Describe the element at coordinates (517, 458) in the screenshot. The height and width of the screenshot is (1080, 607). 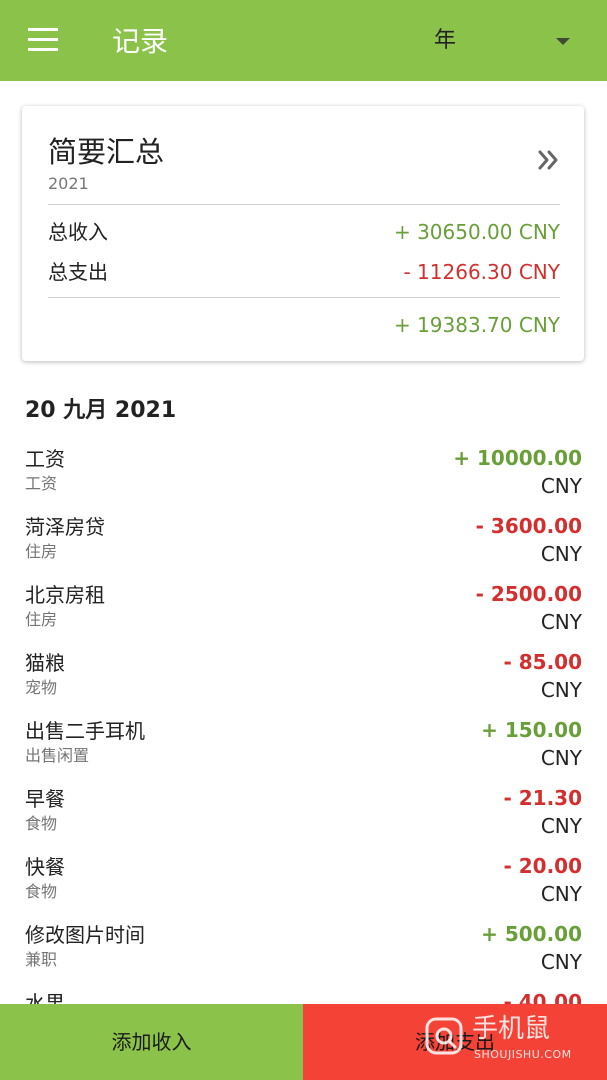
I see `transaction-amount: + 10000.00` at that location.